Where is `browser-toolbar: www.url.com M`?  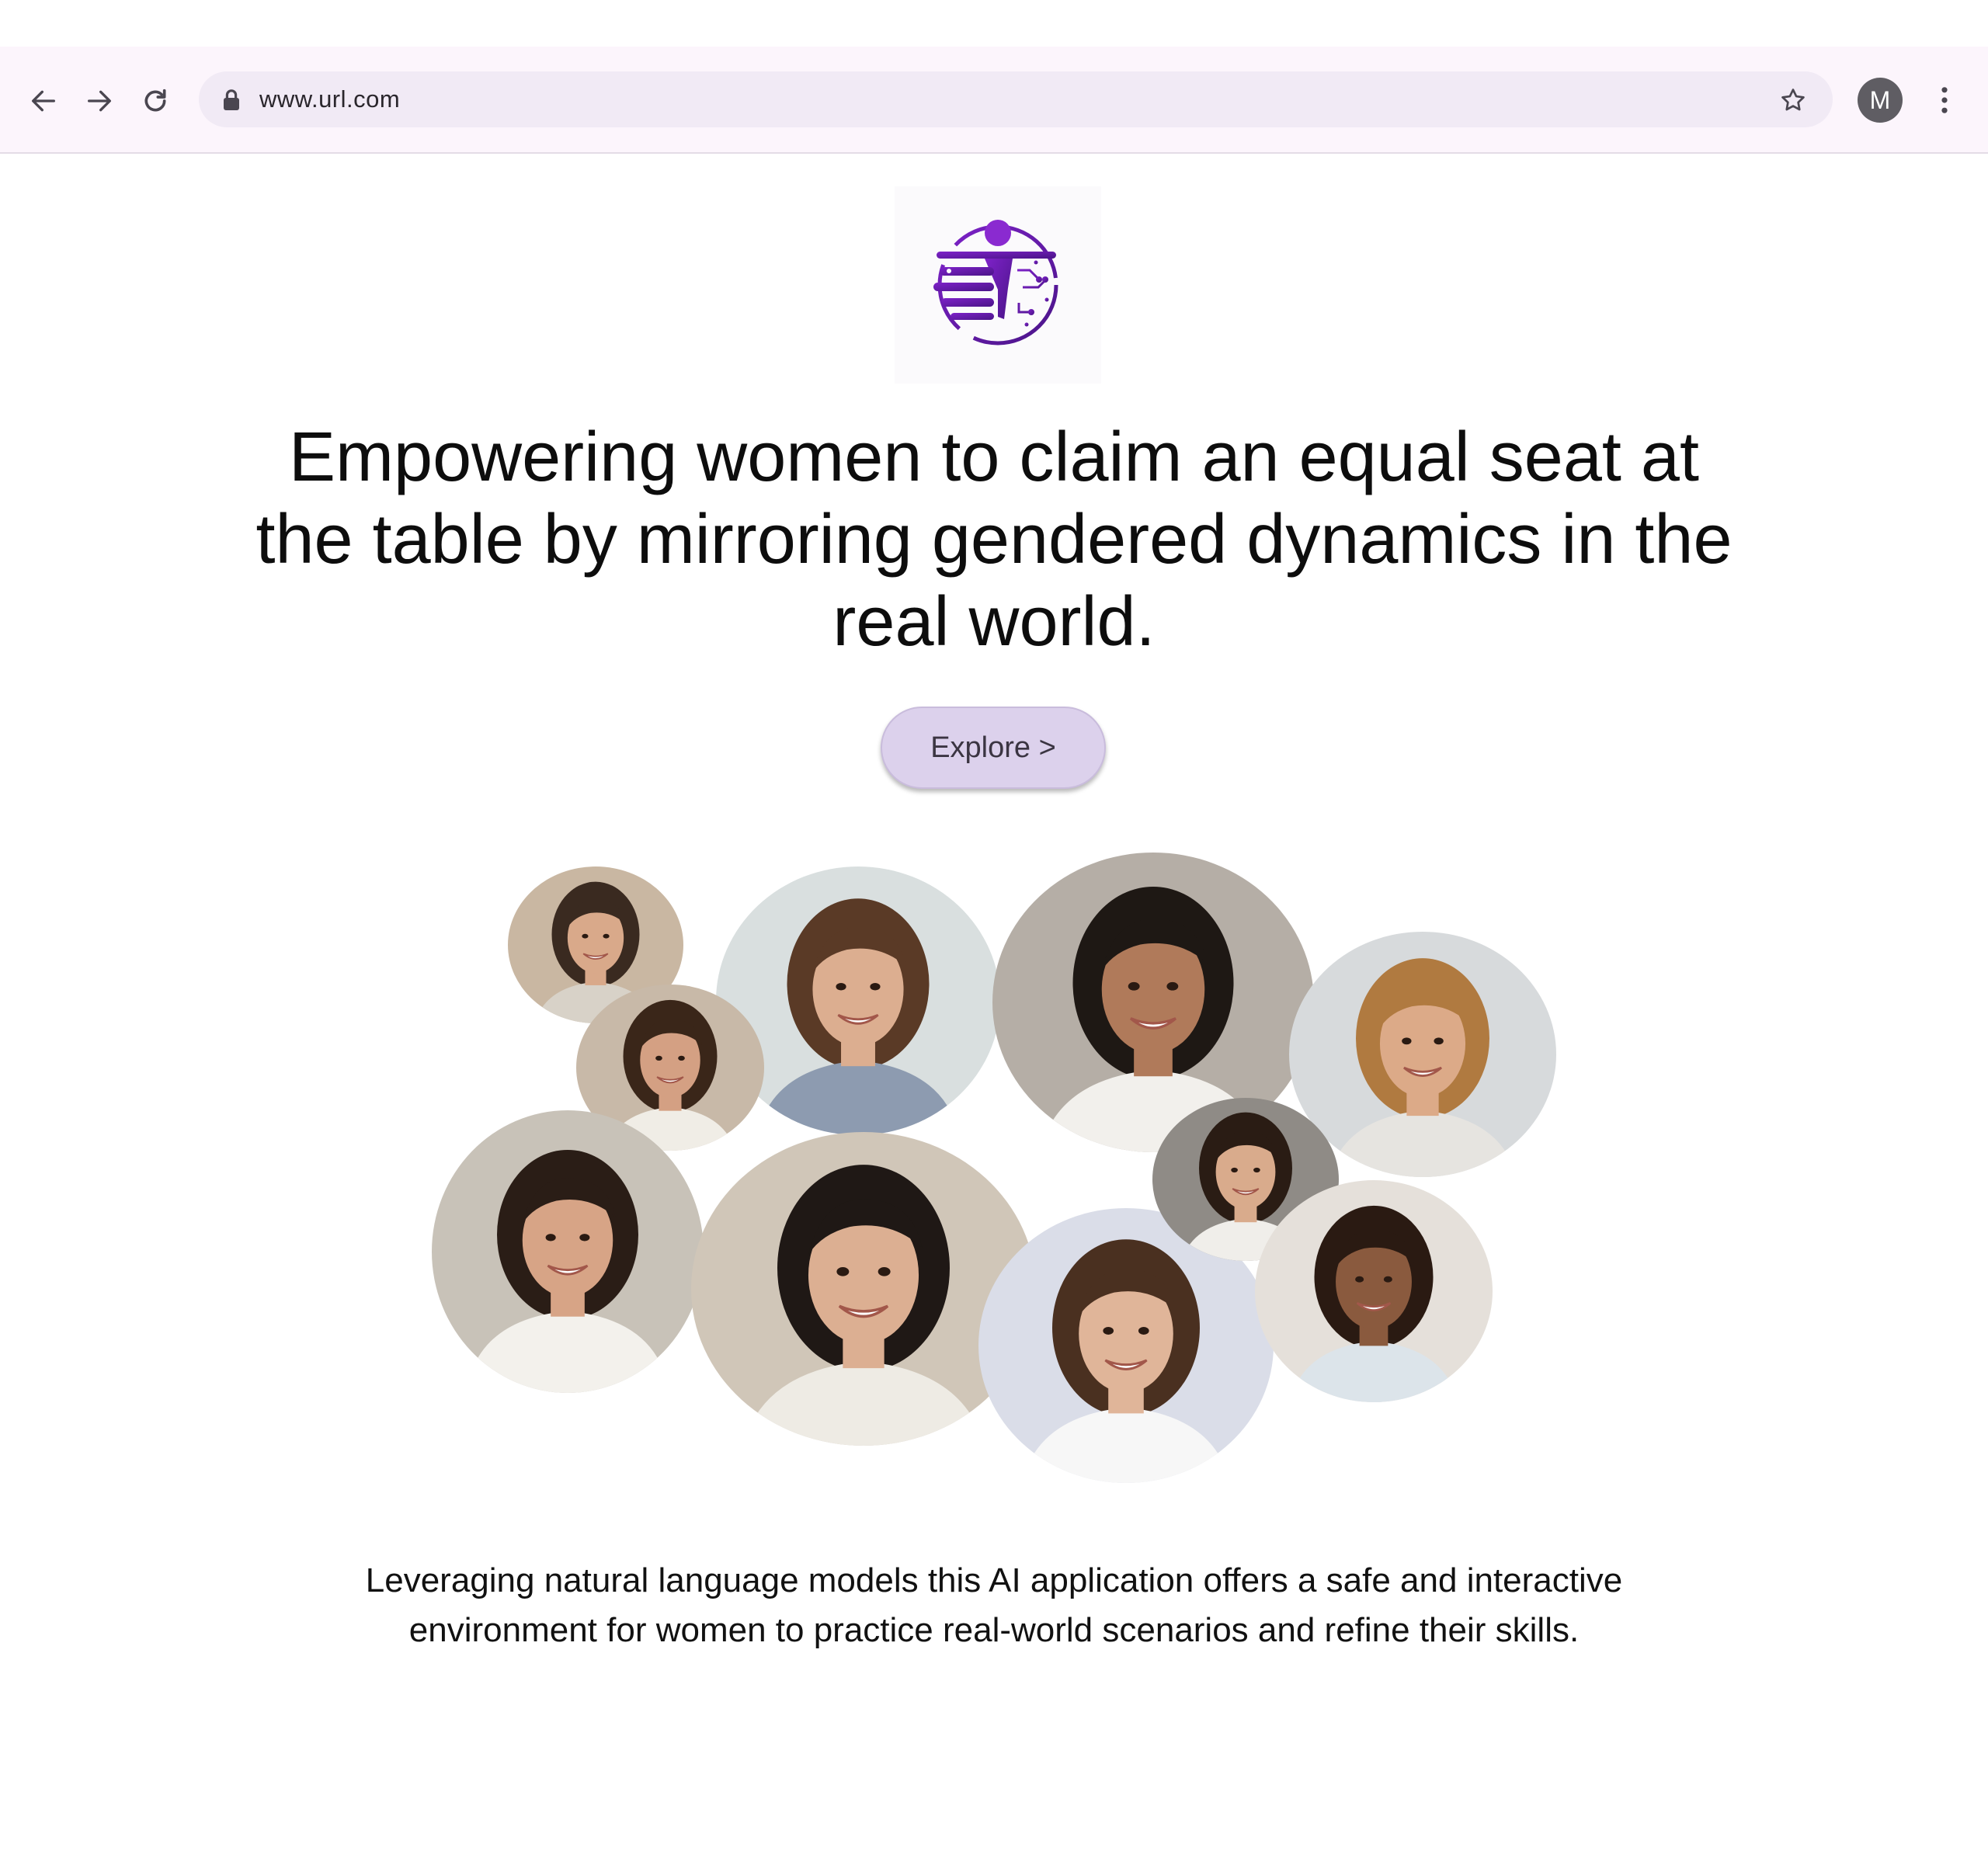
browser-toolbar: www.url.com M is located at coordinates (994, 101).